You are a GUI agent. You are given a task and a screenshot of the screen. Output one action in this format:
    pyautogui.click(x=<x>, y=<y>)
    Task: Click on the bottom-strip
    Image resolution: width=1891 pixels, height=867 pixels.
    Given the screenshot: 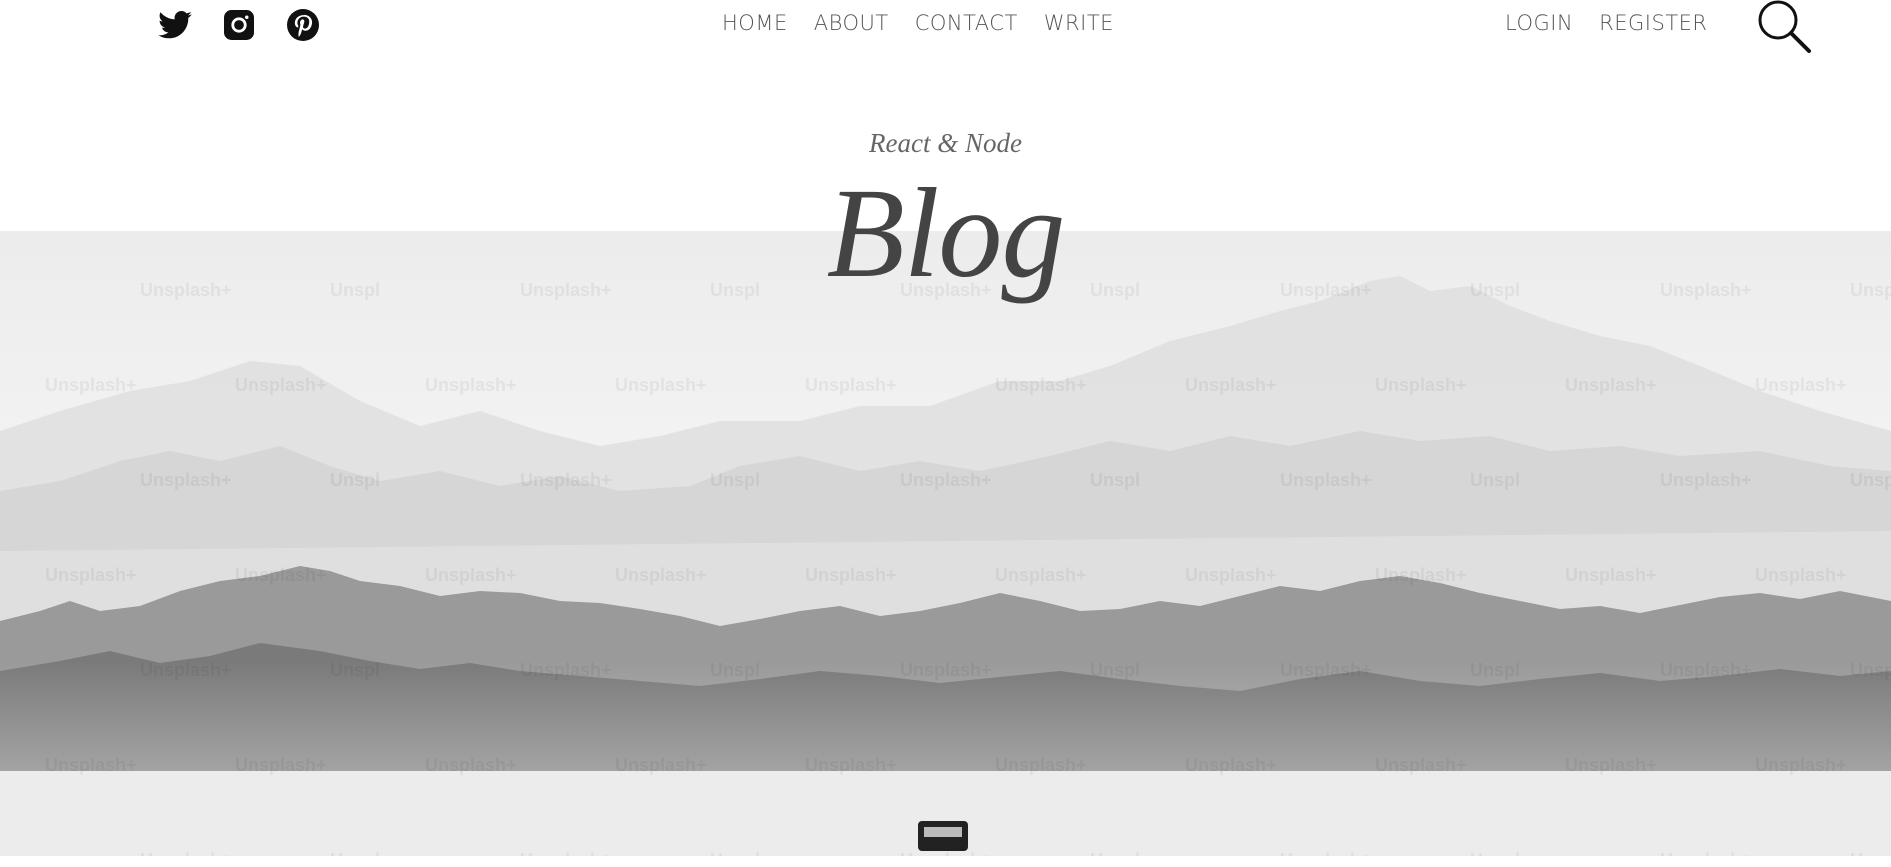 What is the action you would take?
    pyautogui.click(x=945, y=861)
    